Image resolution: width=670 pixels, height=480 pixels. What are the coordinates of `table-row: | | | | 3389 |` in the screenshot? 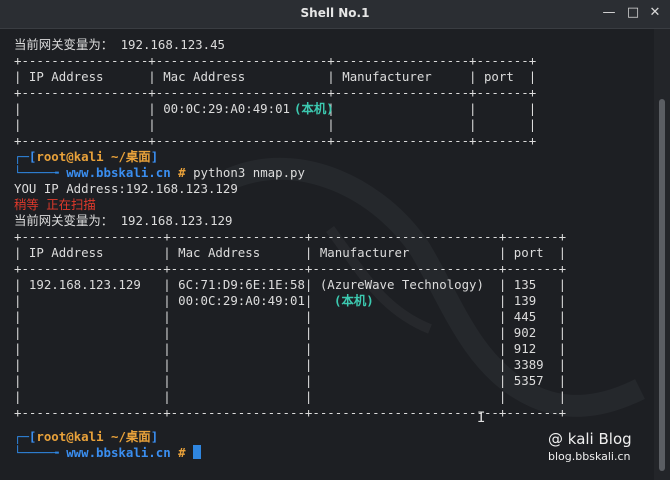 It's located at (290, 364).